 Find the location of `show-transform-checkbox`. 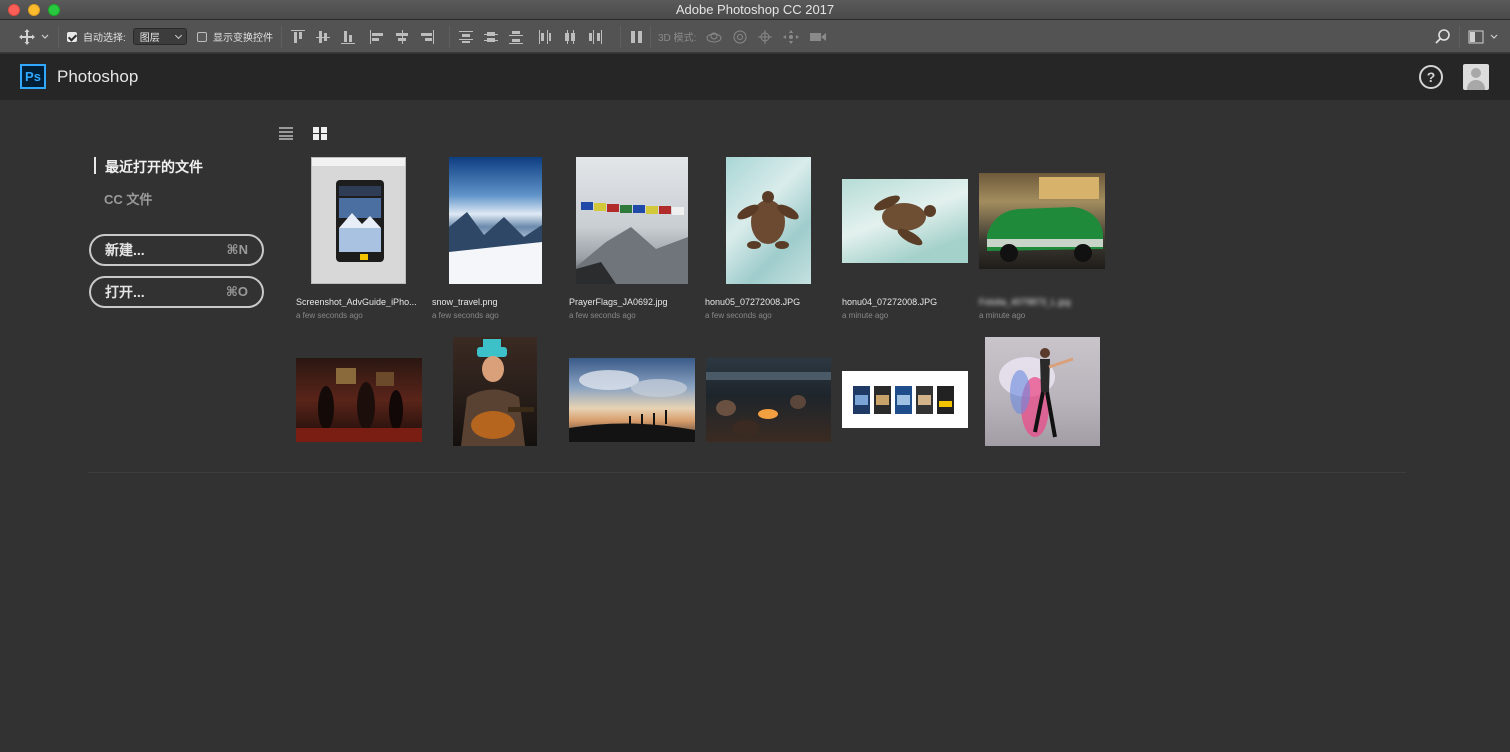

show-transform-checkbox is located at coordinates (202, 36).